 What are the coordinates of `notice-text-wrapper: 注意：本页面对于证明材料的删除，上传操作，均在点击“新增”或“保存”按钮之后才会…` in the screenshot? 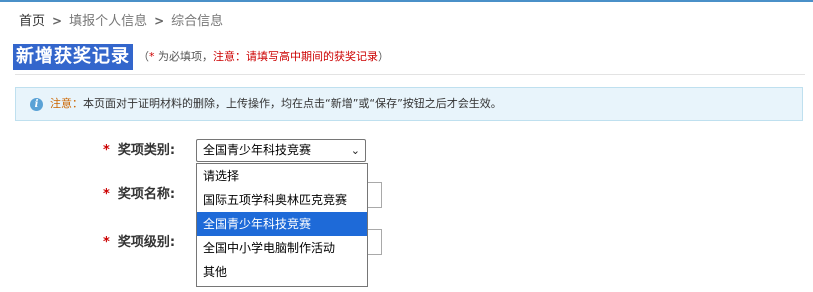 It's located at (276, 104).